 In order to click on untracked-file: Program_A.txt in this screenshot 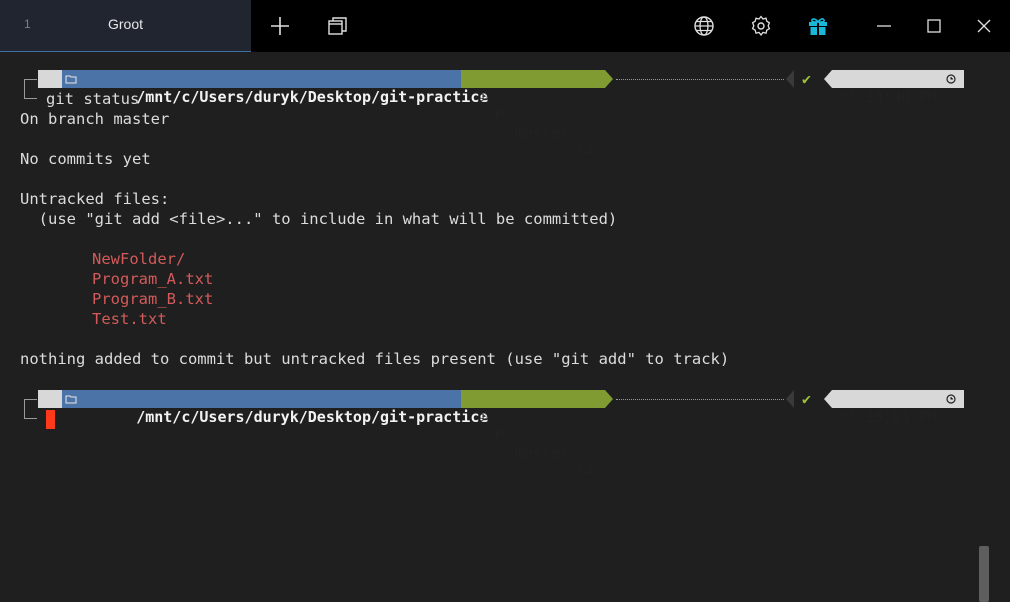, I will do `click(153, 279)`.